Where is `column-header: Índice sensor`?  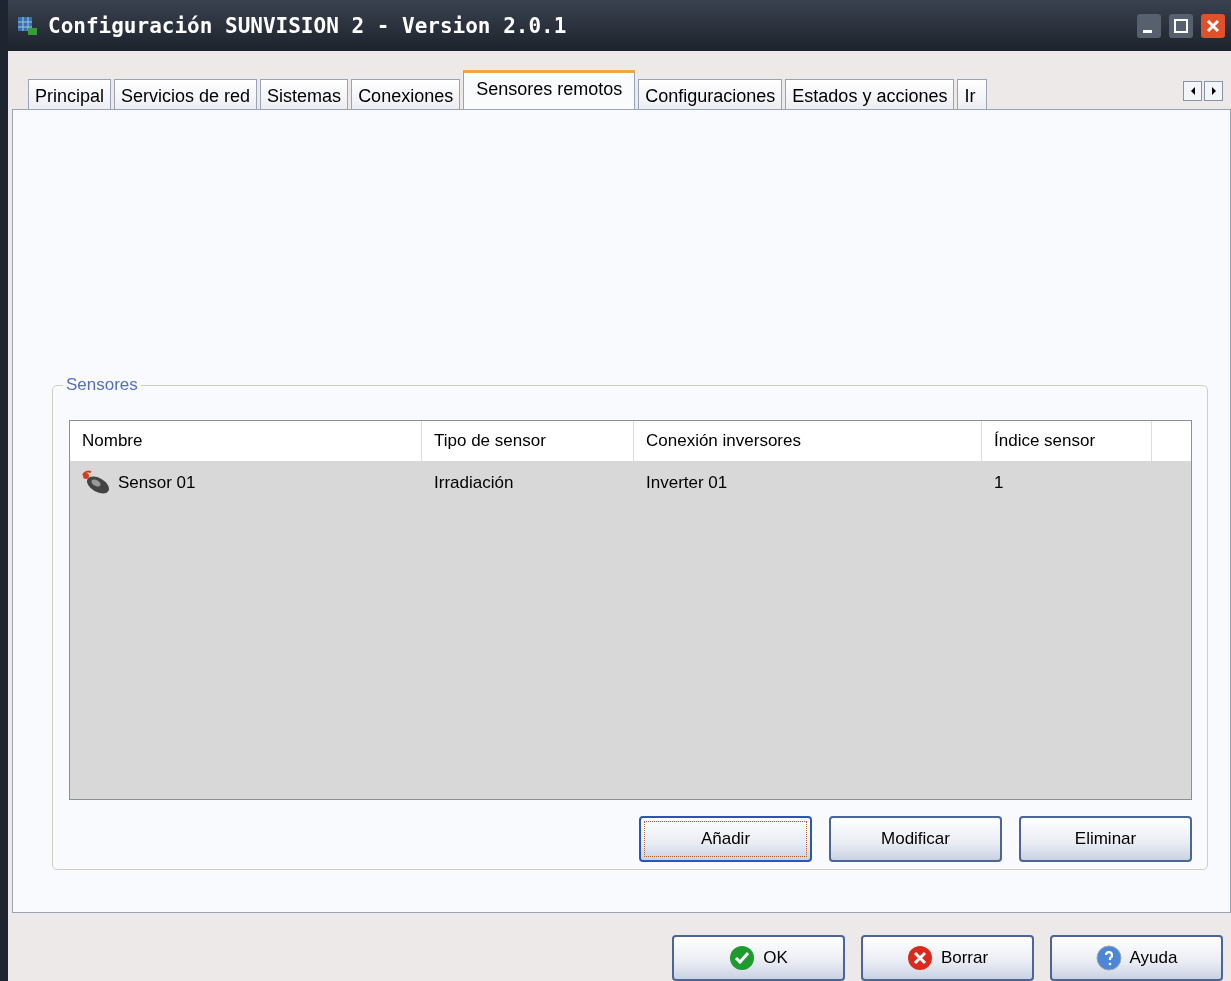 column-header: Índice sensor is located at coordinates (1067, 441).